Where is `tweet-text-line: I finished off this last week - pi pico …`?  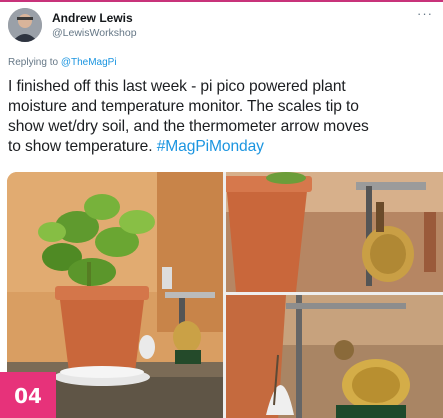
tweet-text-line: I finished off this last week - pi pico … is located at coordinates (177, 86).